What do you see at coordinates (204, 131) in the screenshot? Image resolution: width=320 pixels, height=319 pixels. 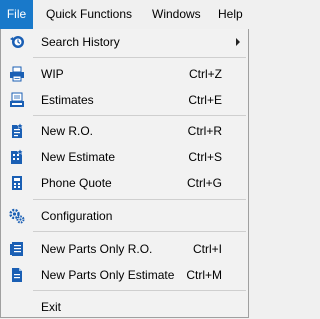 I see `menu-item-shortcut: Ctrl+R` at bounding box center [204, 131].